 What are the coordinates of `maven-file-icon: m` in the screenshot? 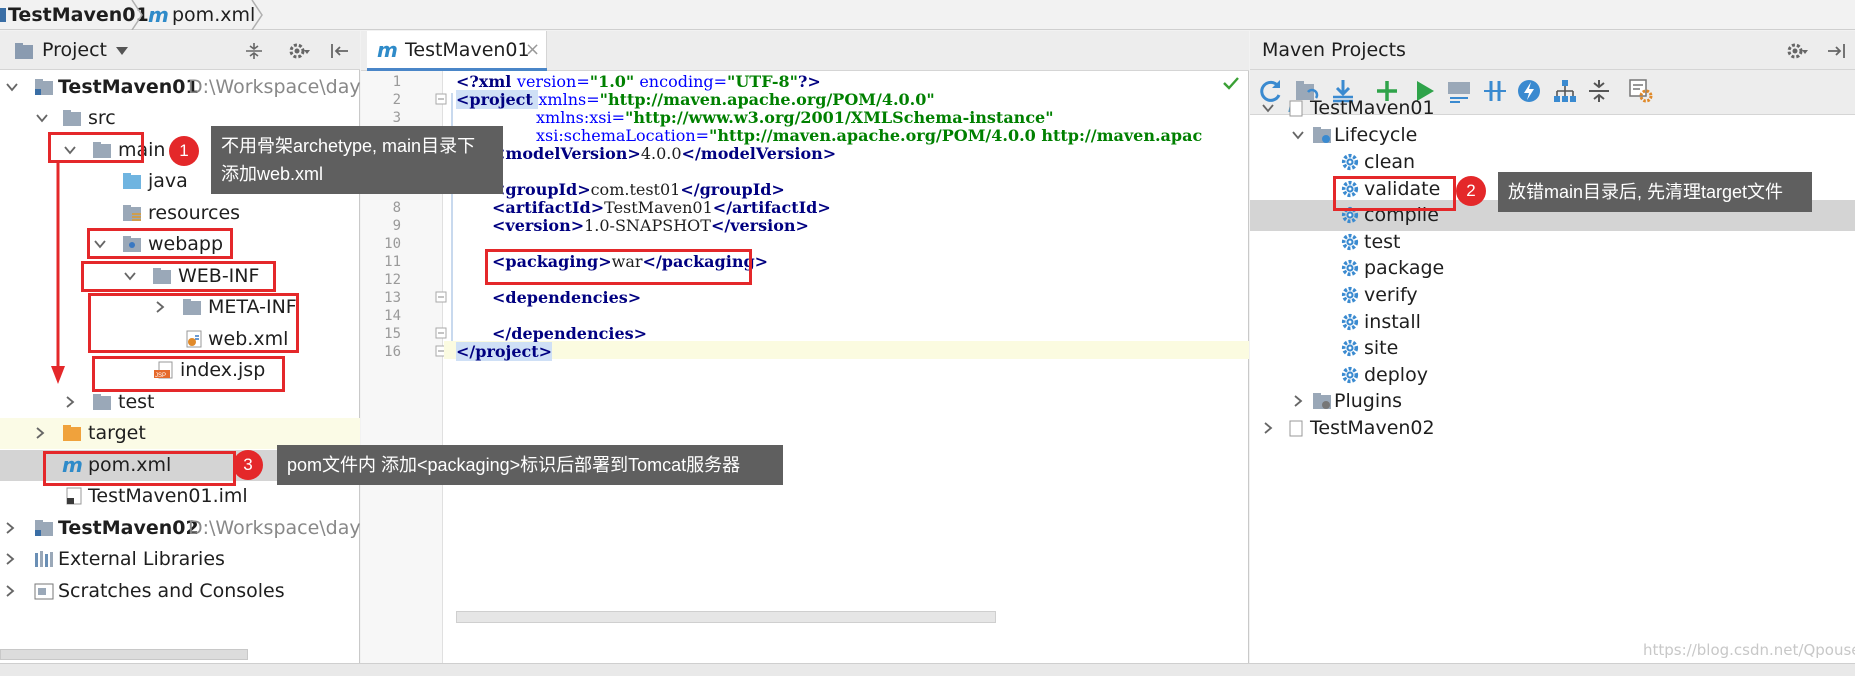 It's located at (387, 50).